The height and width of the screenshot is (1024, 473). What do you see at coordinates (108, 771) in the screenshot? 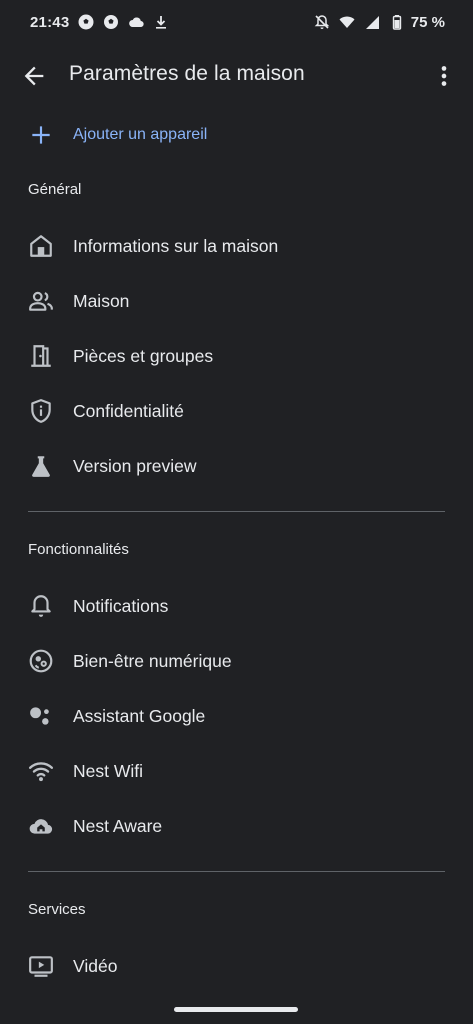
I see `list-item-label: Nest Wifi` at bounding box center [108, 771].